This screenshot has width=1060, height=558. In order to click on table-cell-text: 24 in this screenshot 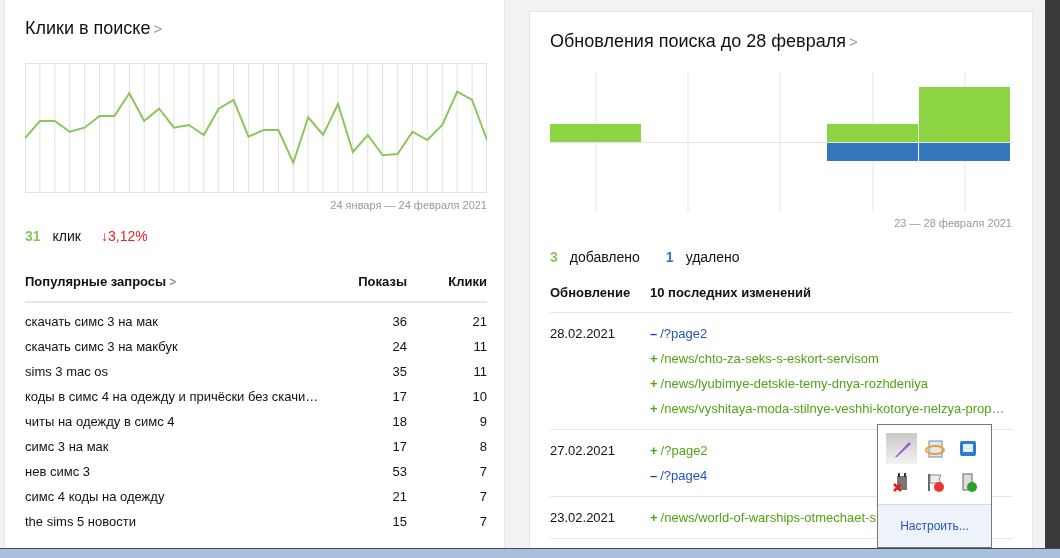, I will do `click(399, 347)`.